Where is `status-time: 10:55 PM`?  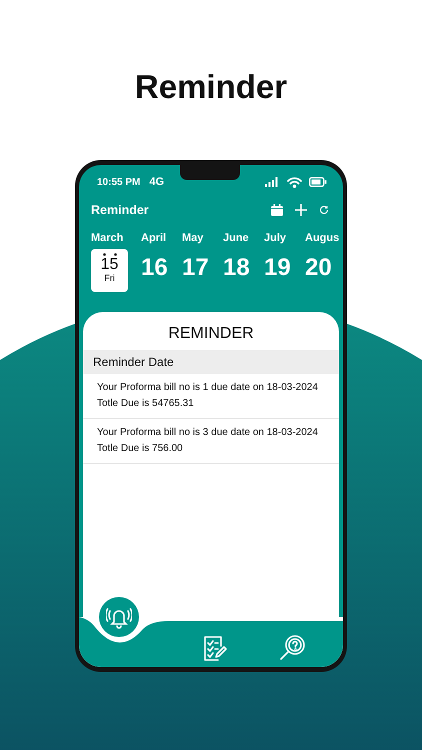
status-time: 10:55 PM is located at coordinates (118, 182).